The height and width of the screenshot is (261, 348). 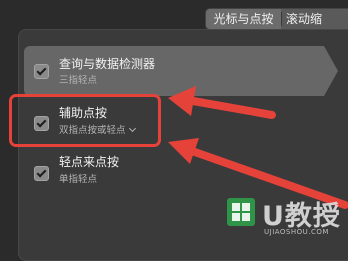 I want to click on tab-point-and-click: 光标与点按, so click(x=243, y=19).